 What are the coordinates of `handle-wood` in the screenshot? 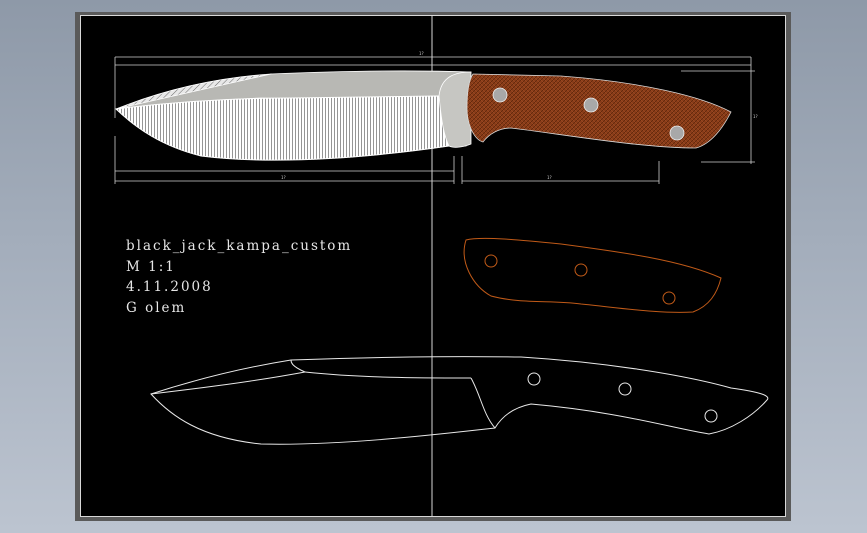 It's located at (599, 111).